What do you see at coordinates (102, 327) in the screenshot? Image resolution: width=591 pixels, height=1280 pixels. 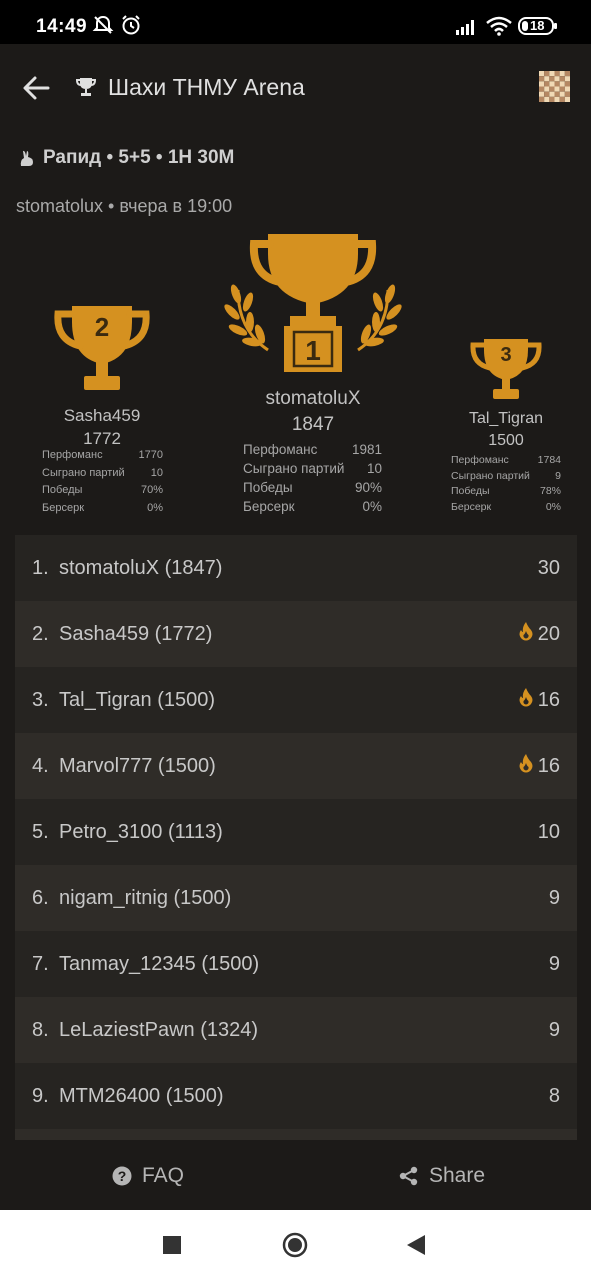 I see `svg-text: 2` at bounding box center [102, 327].